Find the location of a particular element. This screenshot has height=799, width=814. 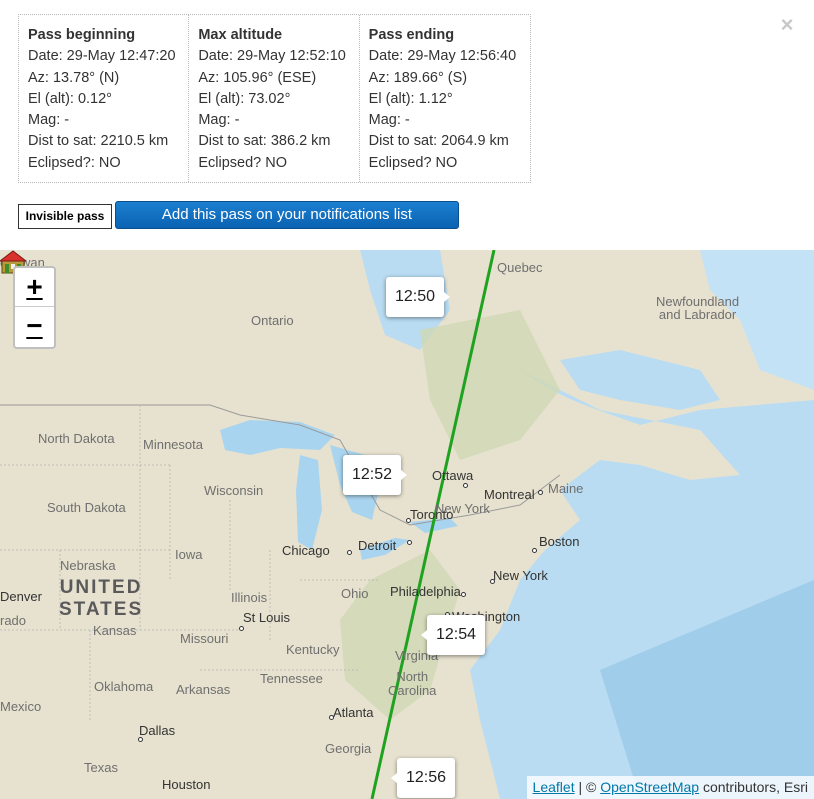

city-detroit: Detroit is located at coordinates (377, 545).